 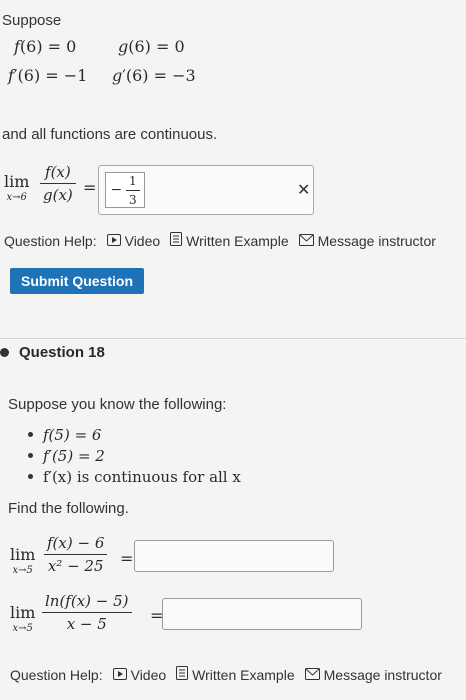 What do you see at coordinates (134, 434) in the screenshot?
I see `list-item: f(5) = 6` at bounding box center [134, 434].